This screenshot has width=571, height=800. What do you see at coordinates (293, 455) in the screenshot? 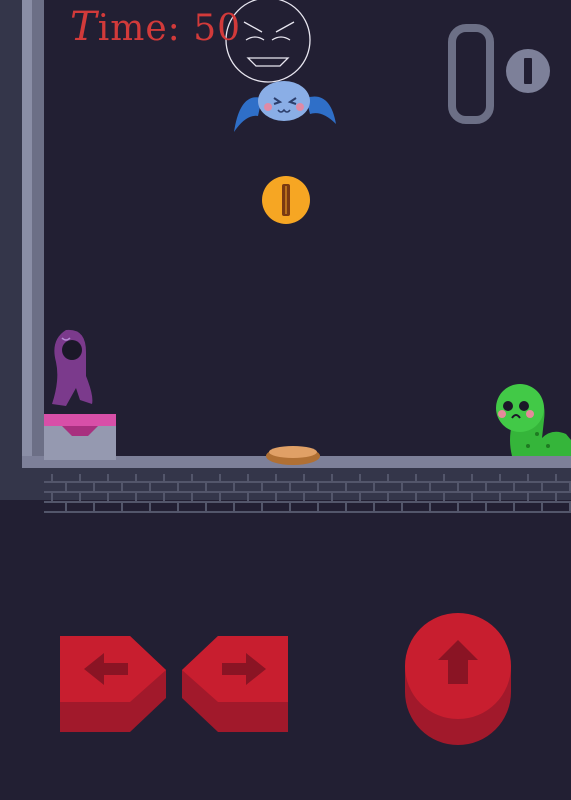
I see `bread-pressure-plate` at bounding box center [293, 455].